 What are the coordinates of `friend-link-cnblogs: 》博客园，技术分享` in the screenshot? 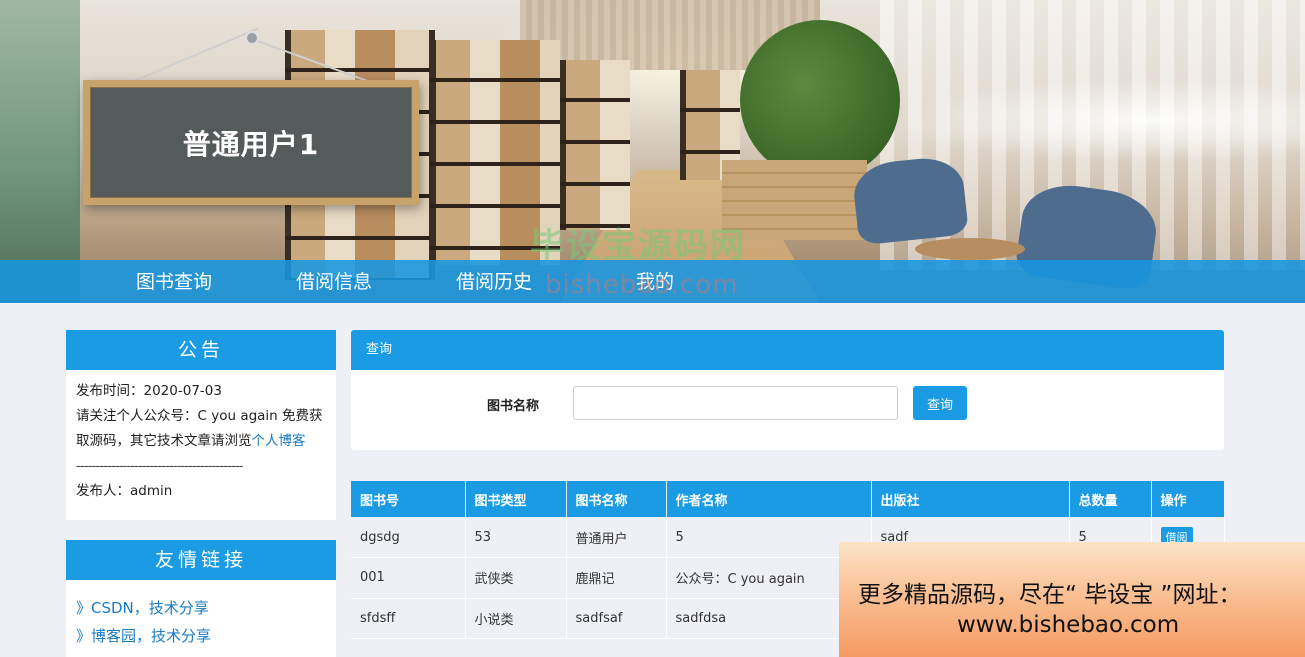 It's located at (206, 636).